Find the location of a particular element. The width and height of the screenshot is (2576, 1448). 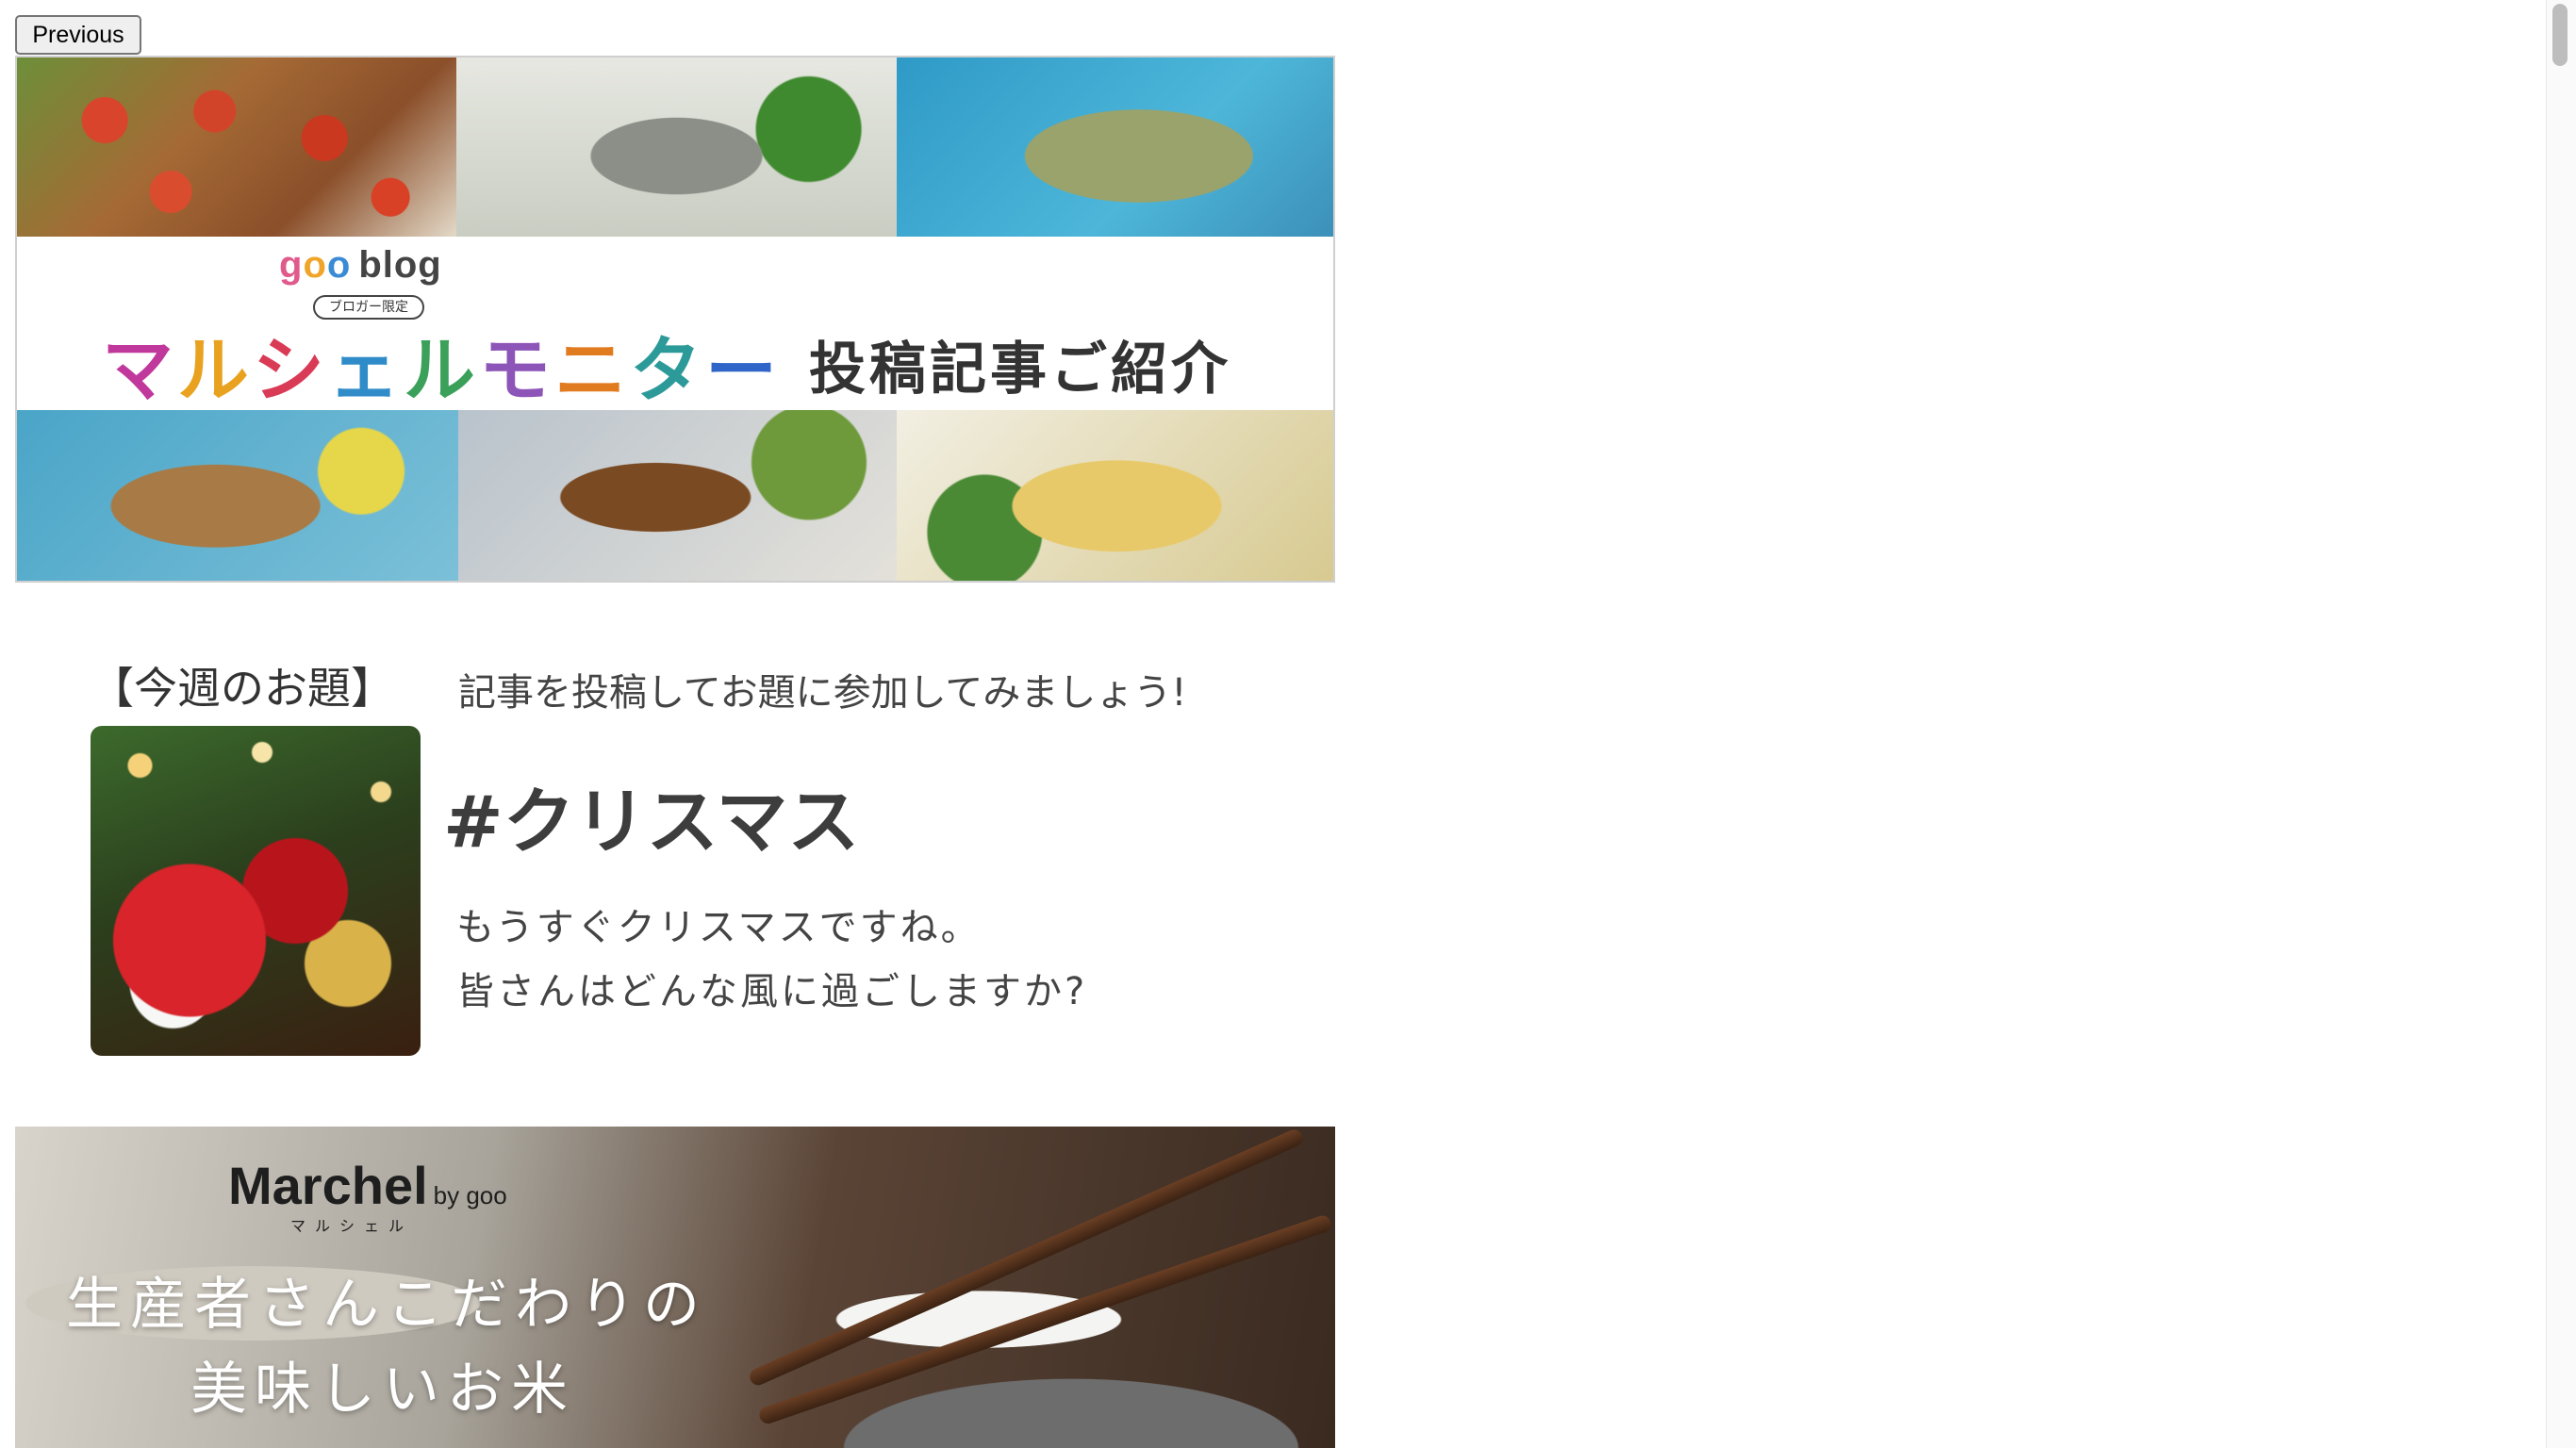

scrollbar-thumb is located at coordinates (2560, 35).